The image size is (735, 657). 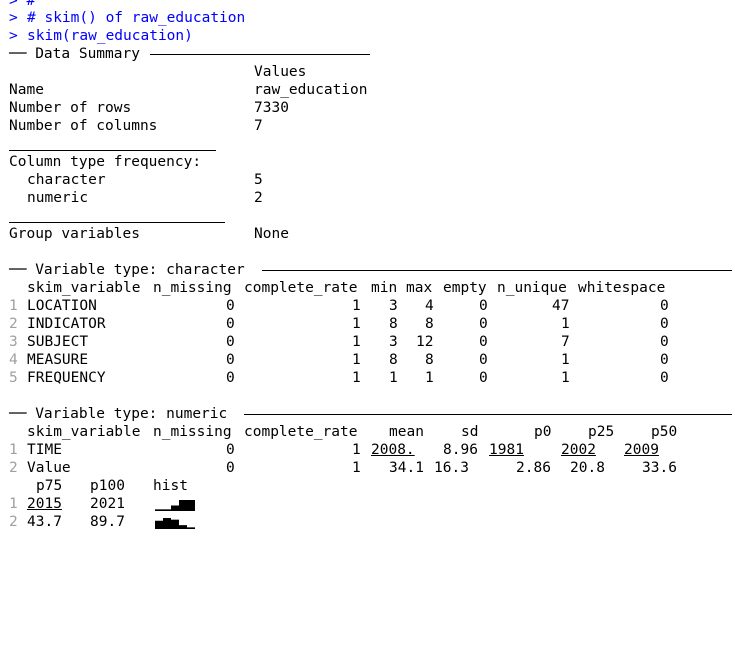 What do you see at coordinates (258, 198) in the screenshot?
I see `column-type-count: 2` at bounding box center [258, 198].